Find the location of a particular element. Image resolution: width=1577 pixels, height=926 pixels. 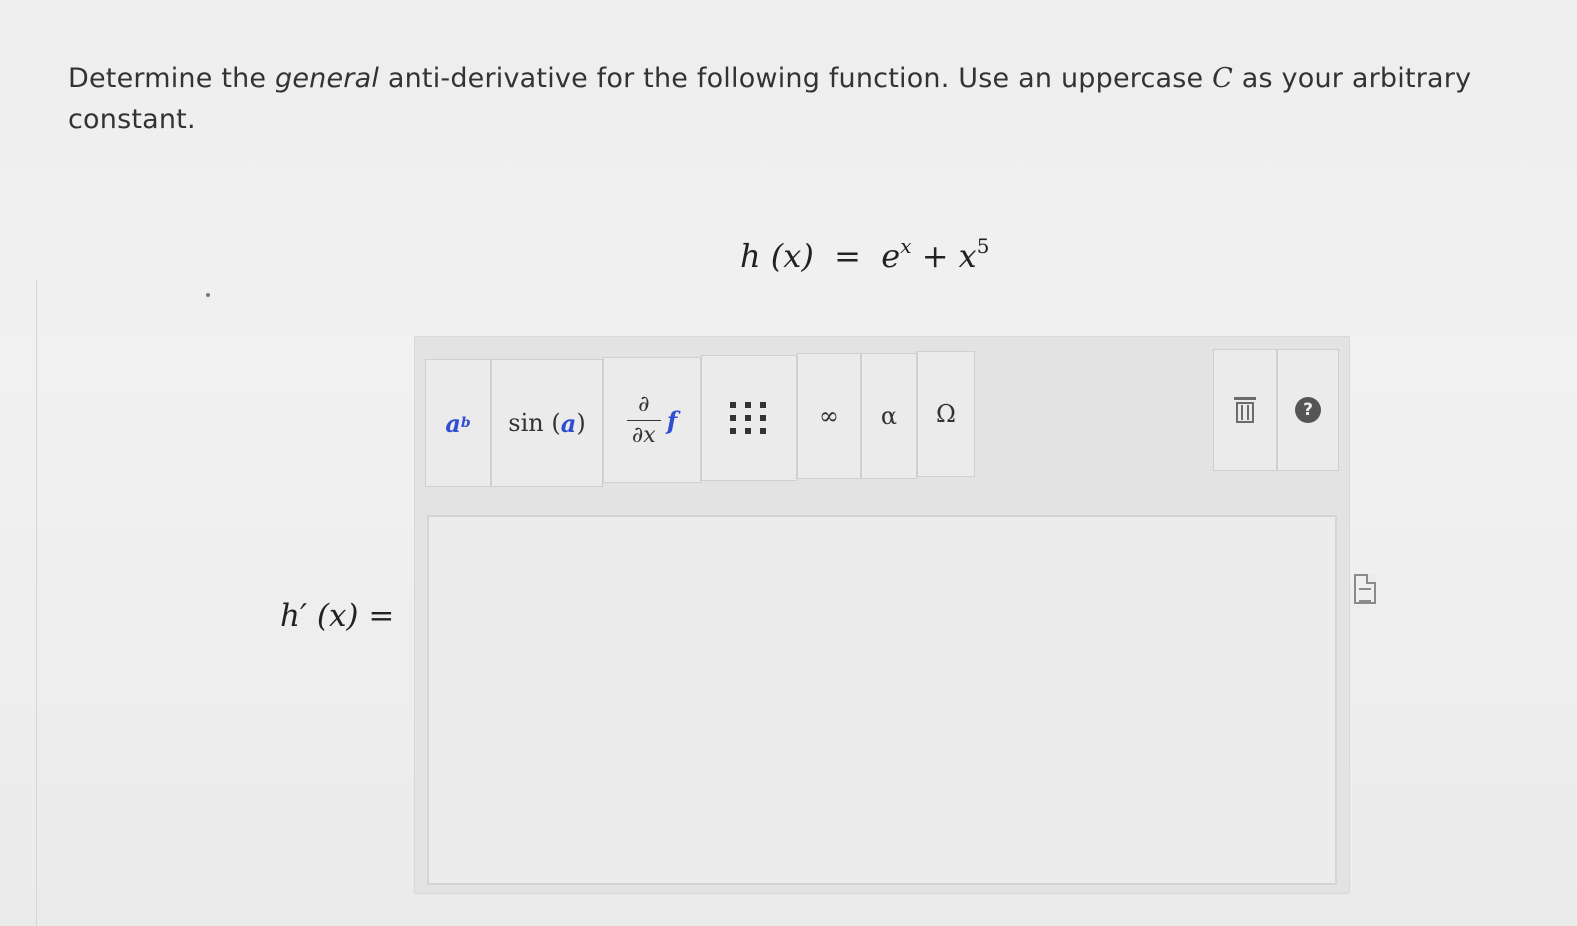

equals-sign: = is located at coordinates (847, 256).